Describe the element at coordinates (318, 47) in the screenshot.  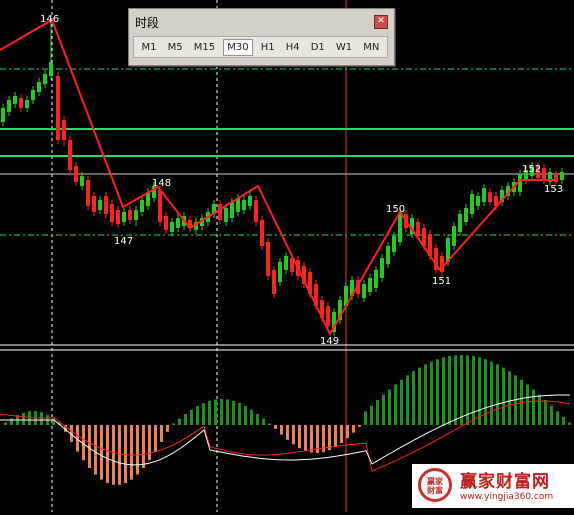
I see `timeframe-option-d1: D1` at that location.